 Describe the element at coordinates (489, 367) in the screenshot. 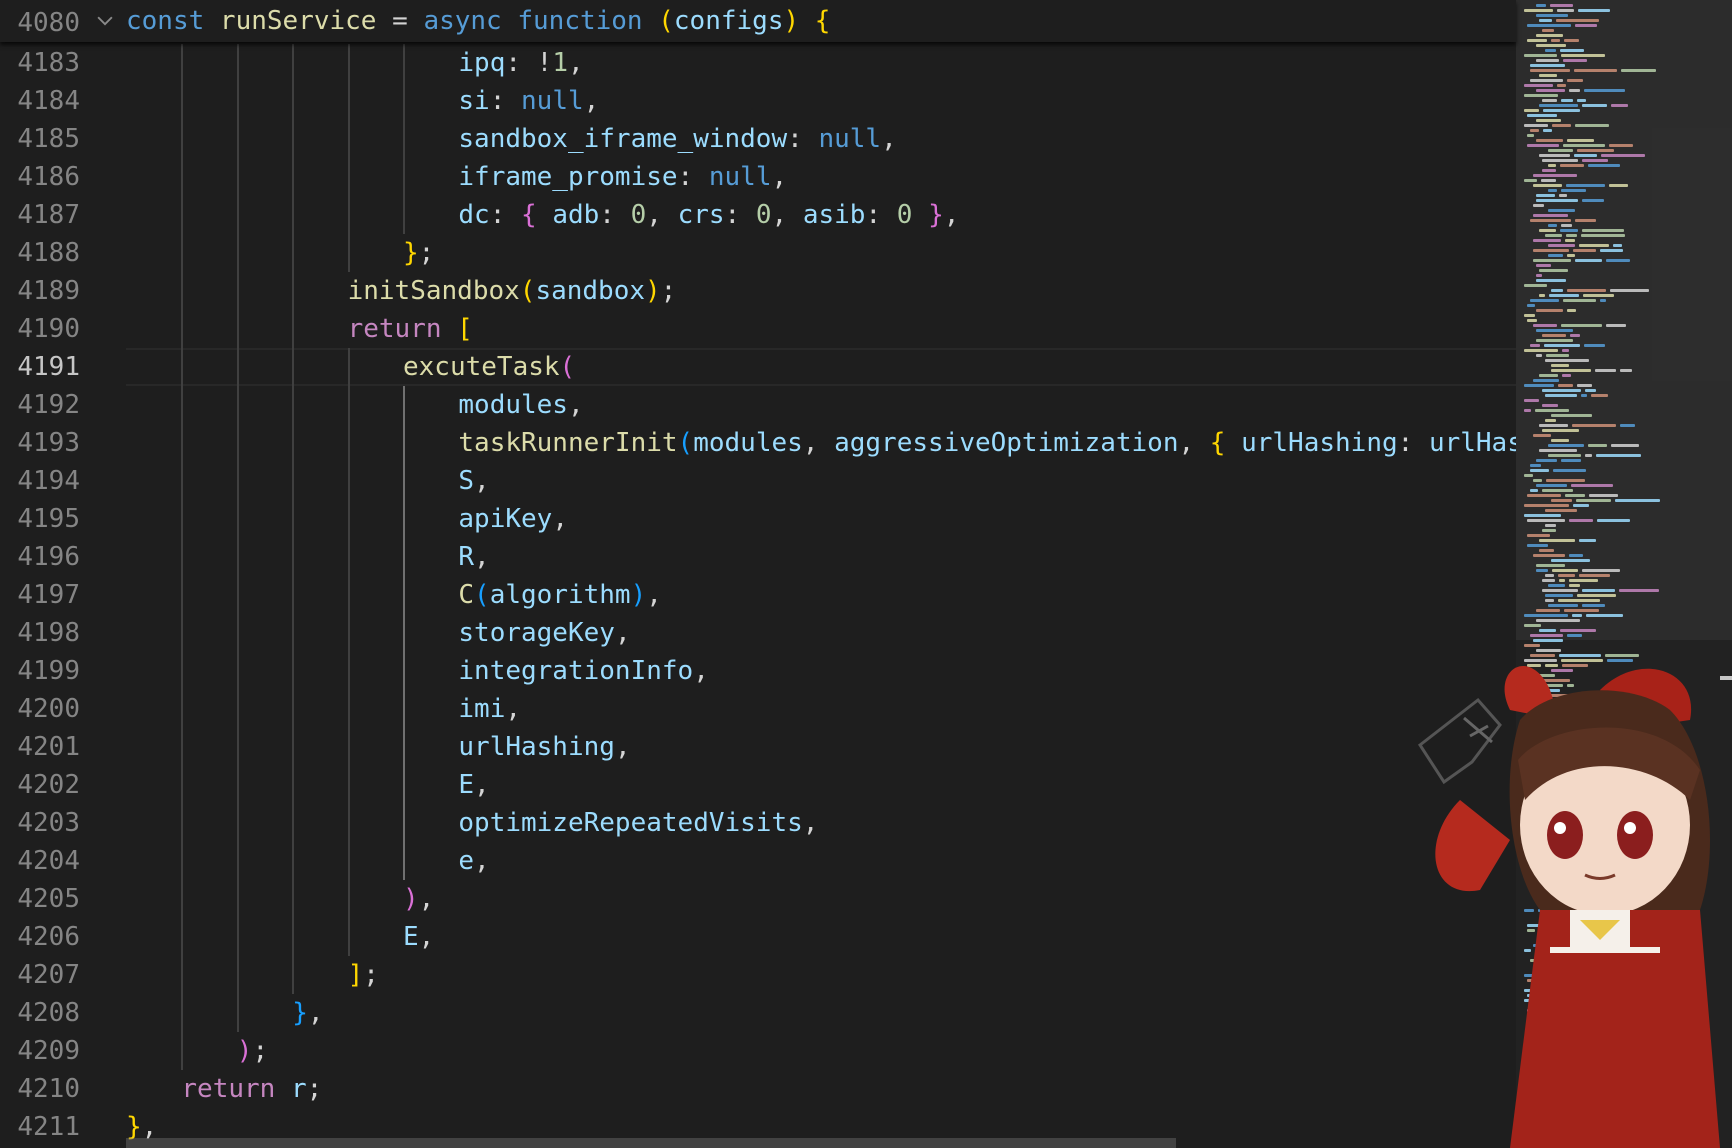

I see `code-line: excuteTask(` at that location.